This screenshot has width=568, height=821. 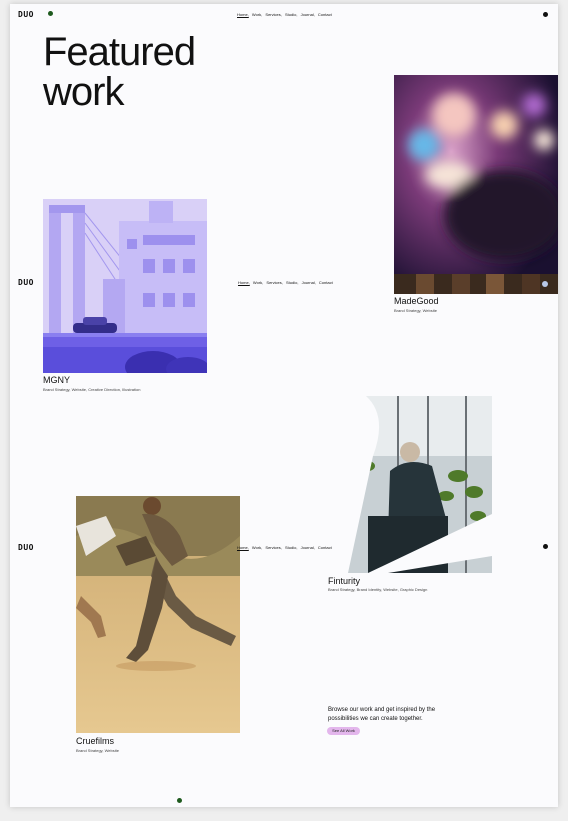 What do you see at coordinates (179, 800) in the screenshot?
I see `footer-dot` at bounding box center [179, 800].